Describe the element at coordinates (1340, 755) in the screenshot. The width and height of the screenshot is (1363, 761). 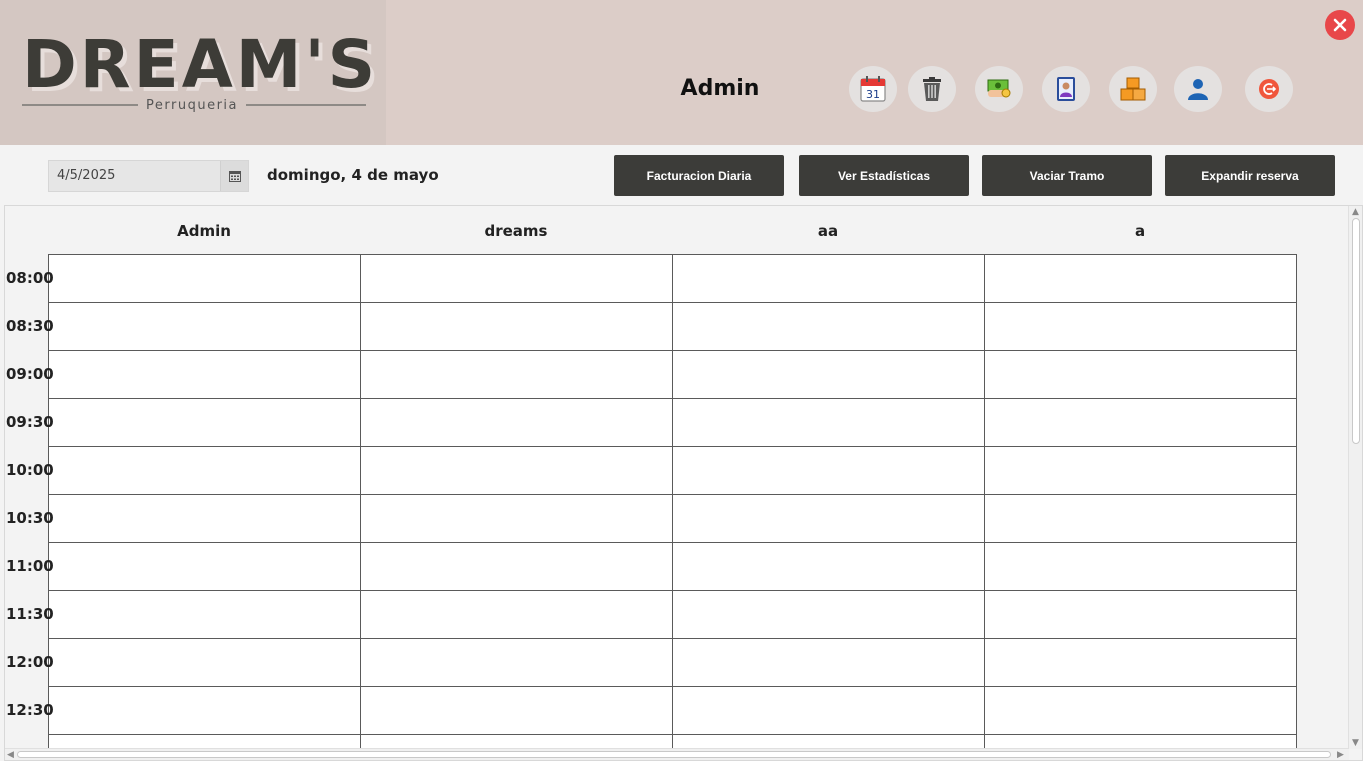
I see `scroll-right-icon: ▶` at that location.